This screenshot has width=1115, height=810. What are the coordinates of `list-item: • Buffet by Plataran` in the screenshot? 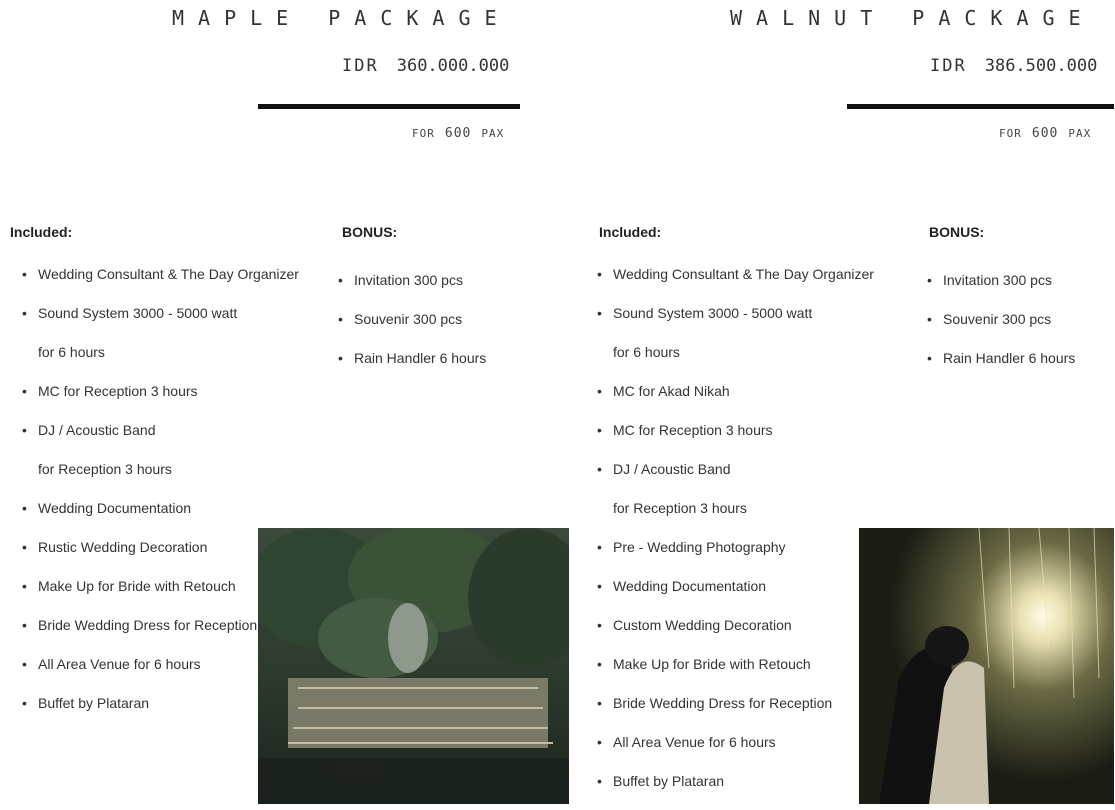 It's located at (735, 790).